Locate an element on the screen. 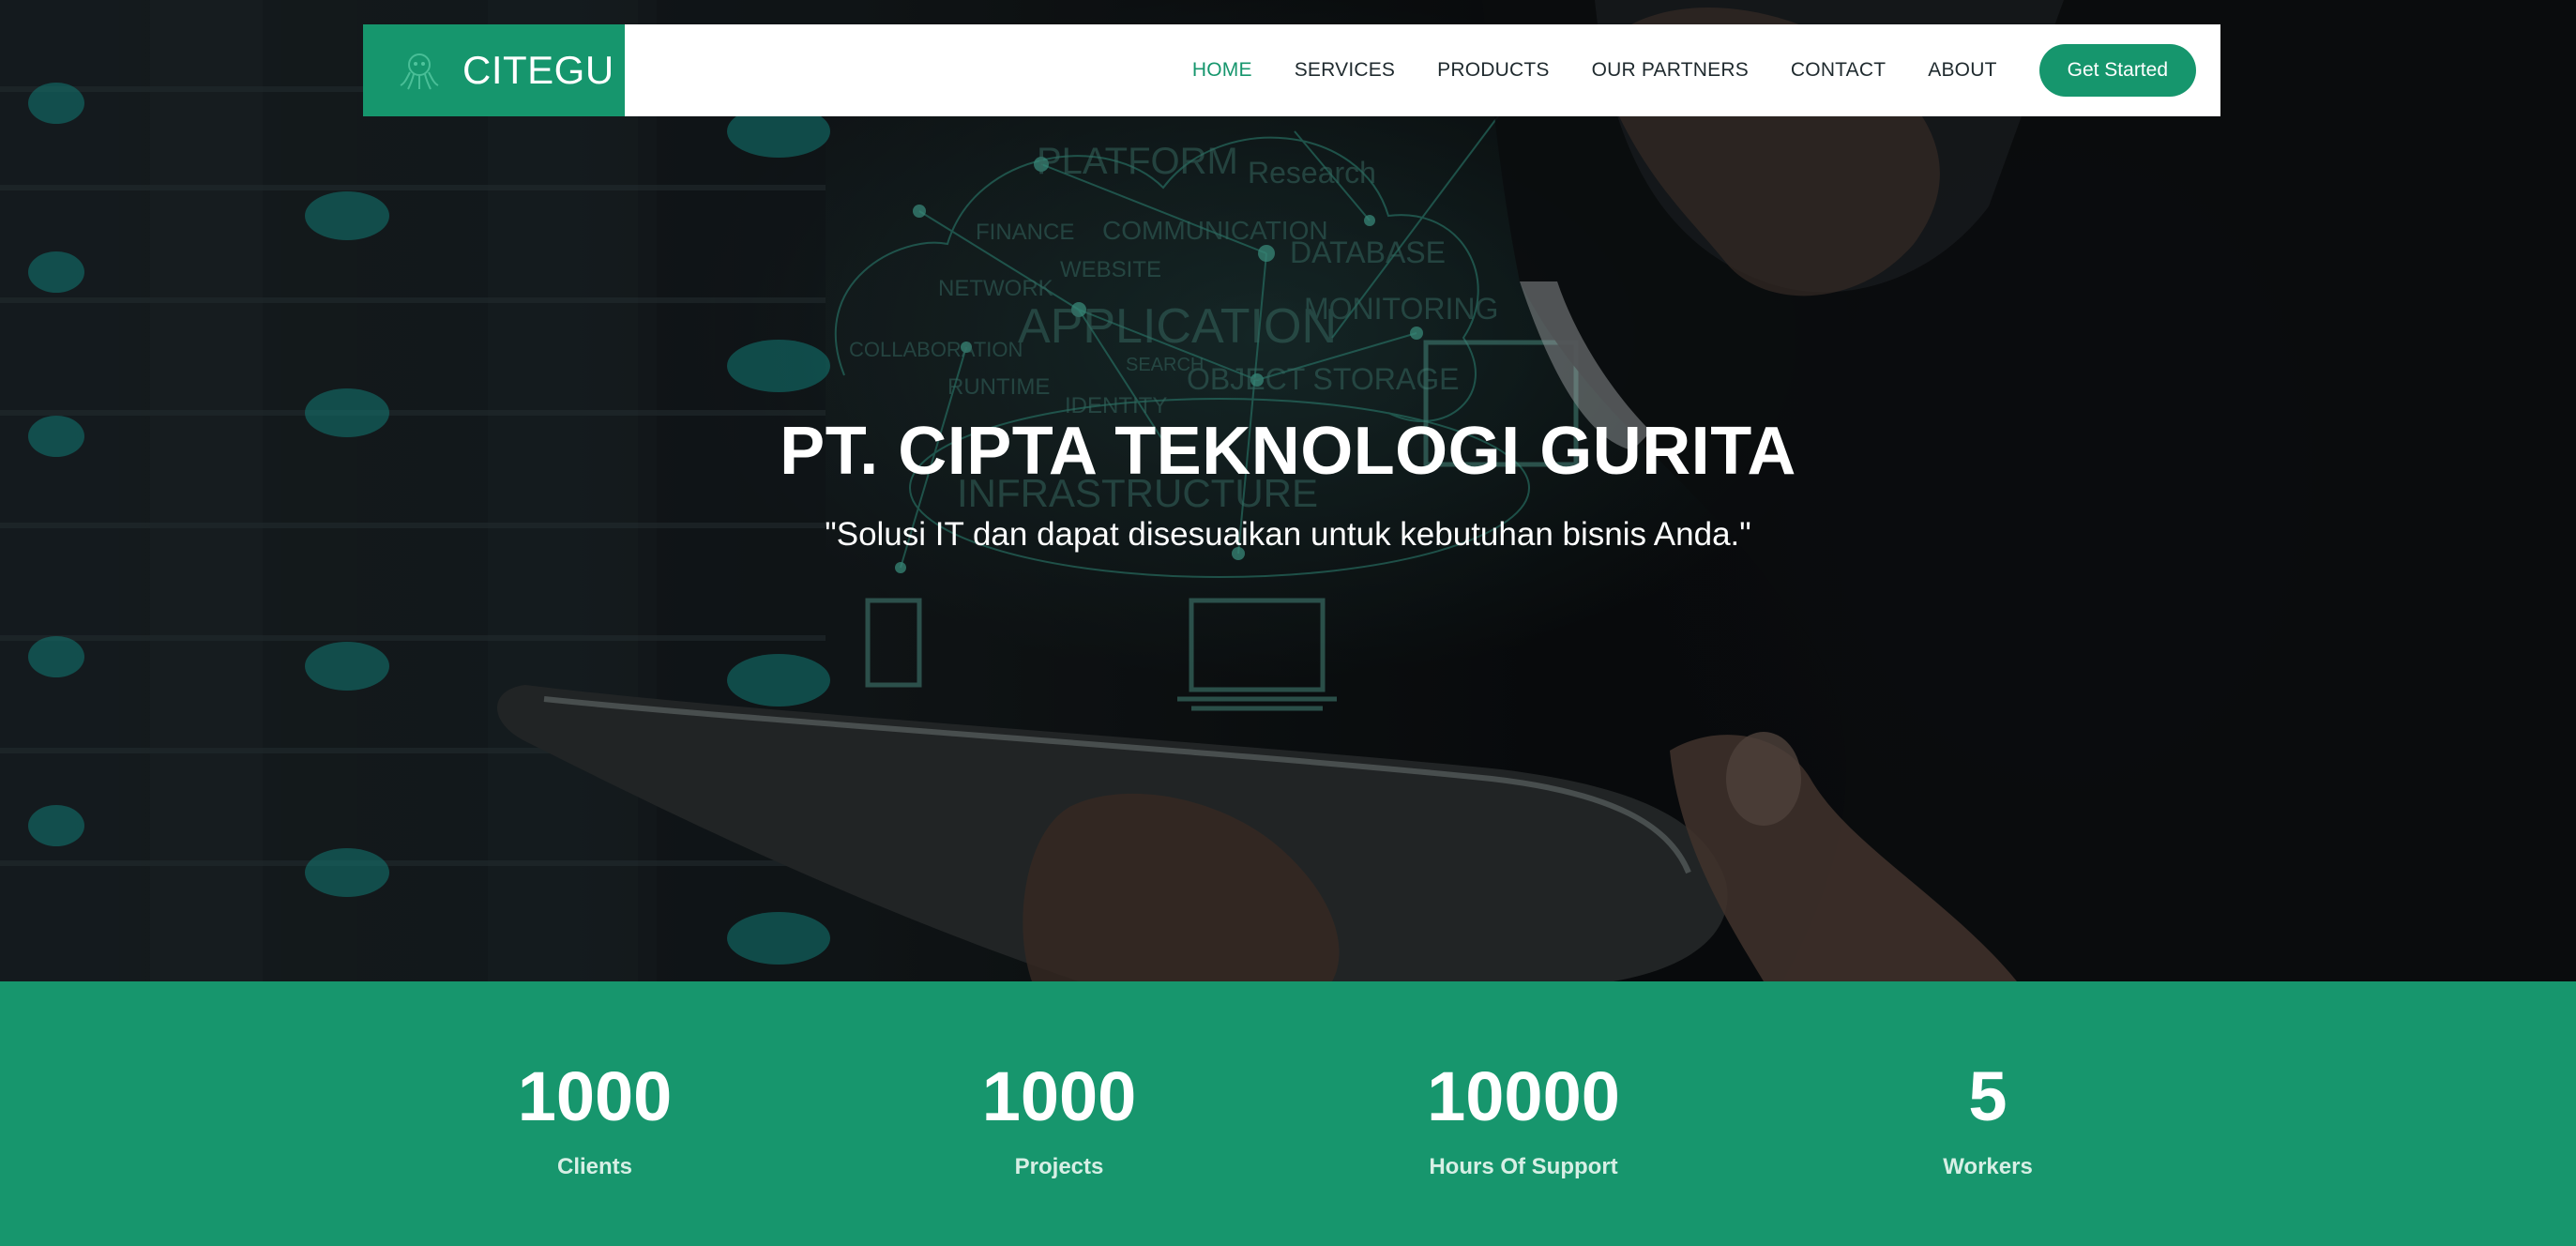 This screenshot has width=2576, height=1246. brand: CITEGU is located at coordinates (494, 70).